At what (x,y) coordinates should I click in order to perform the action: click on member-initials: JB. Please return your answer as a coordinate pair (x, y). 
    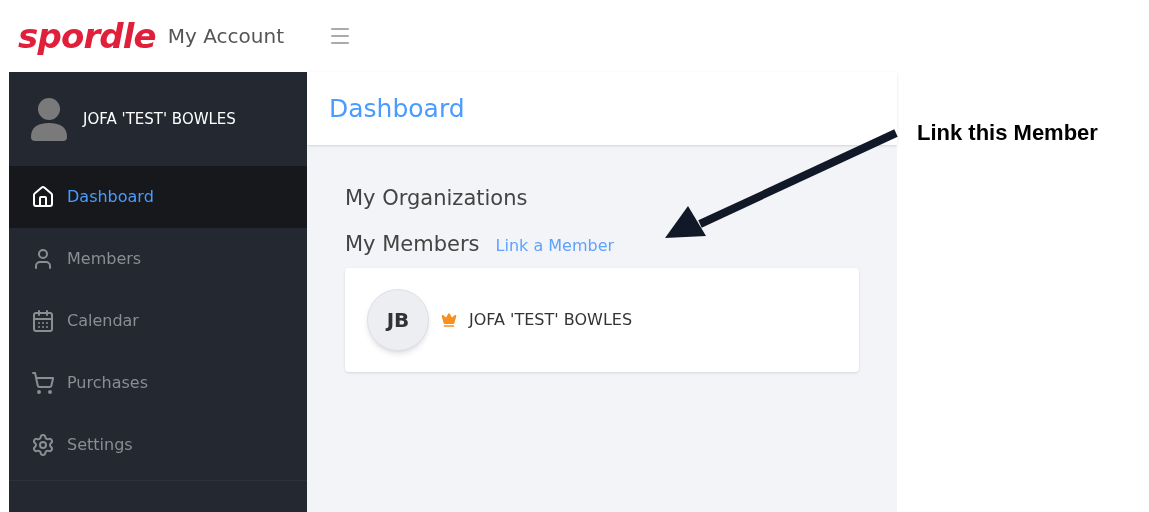
    Looking at the image, I should click on (398, 320).